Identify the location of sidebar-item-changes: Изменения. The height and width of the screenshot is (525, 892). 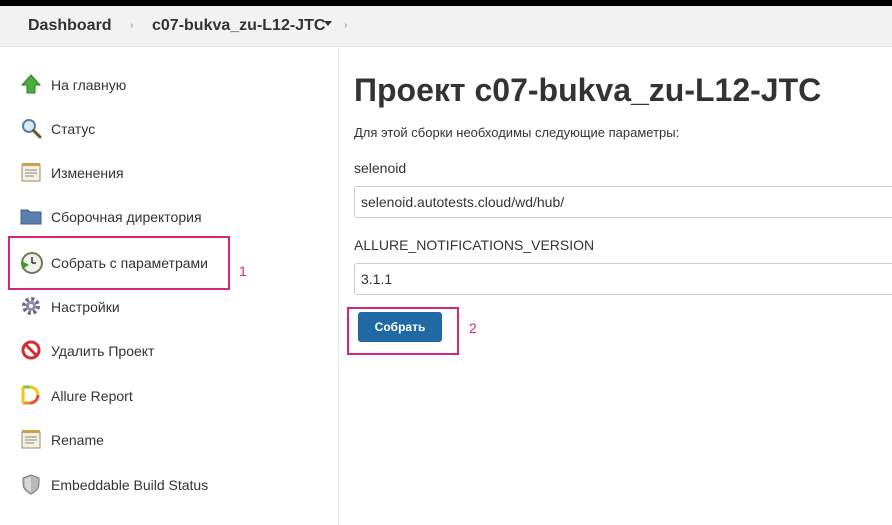
(168, 173).